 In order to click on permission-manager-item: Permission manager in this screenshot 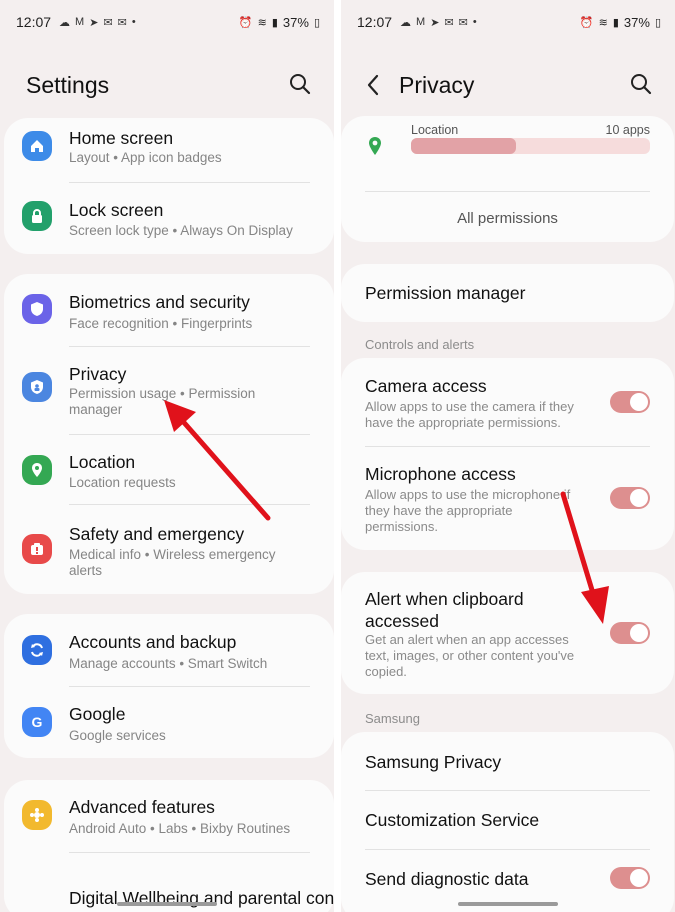, I will do `click(445, 293)`.